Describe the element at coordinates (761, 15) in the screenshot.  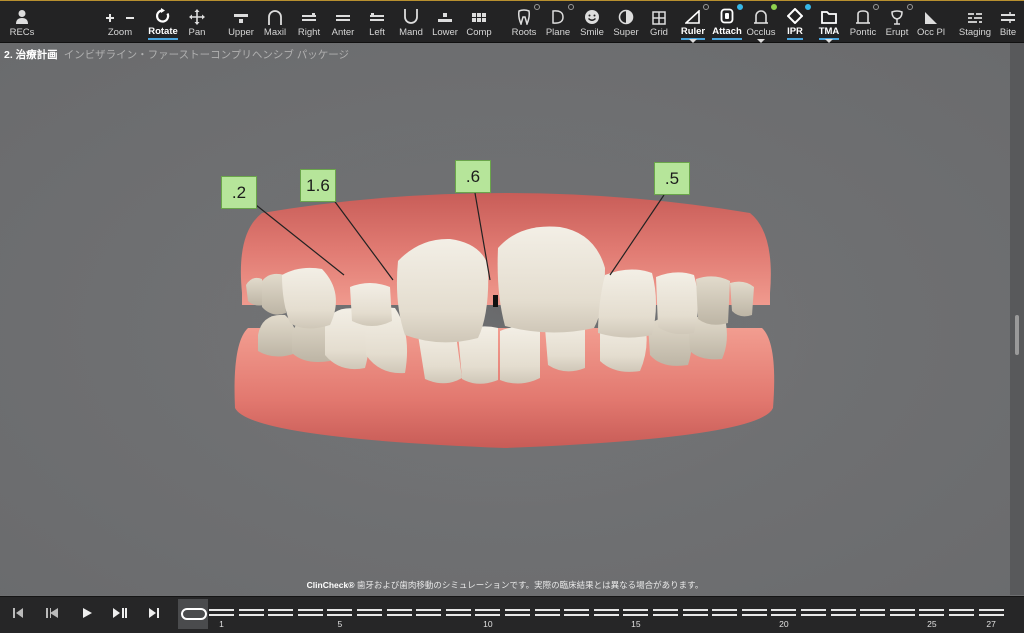
I see `occlusion-icon` at that location.